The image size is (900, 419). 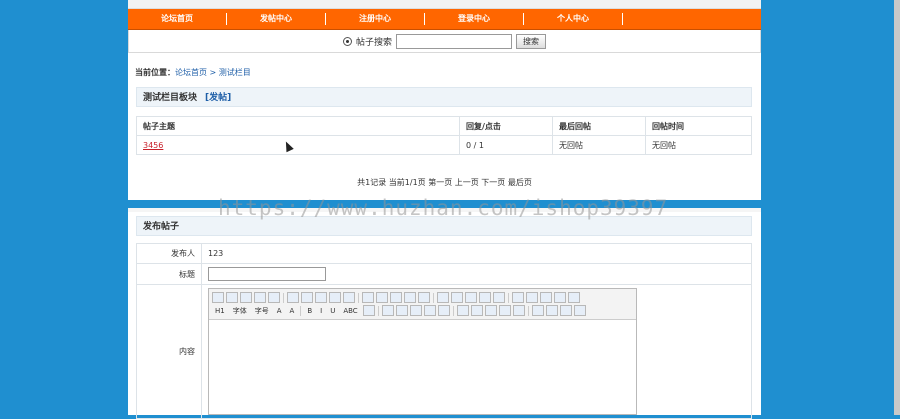 What do you see at coordinates (698, 126) in the screenshot?
I see `col-reply-time: 回帖时间` at bounding box center [698, 126].